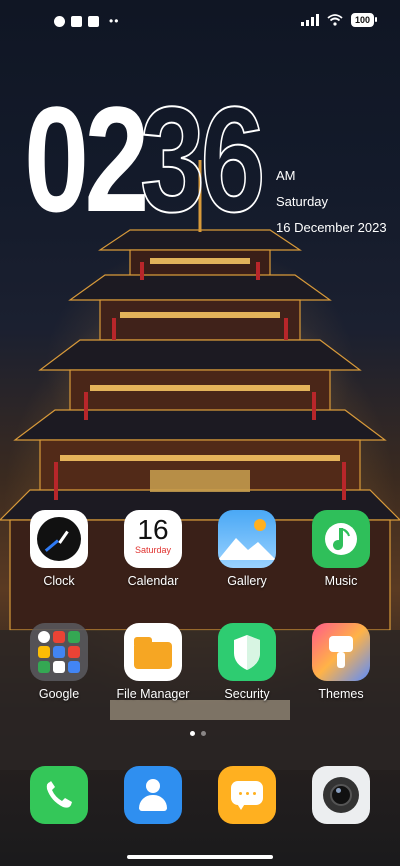  I want to click on app-label: Calendar, so click(153, 581).